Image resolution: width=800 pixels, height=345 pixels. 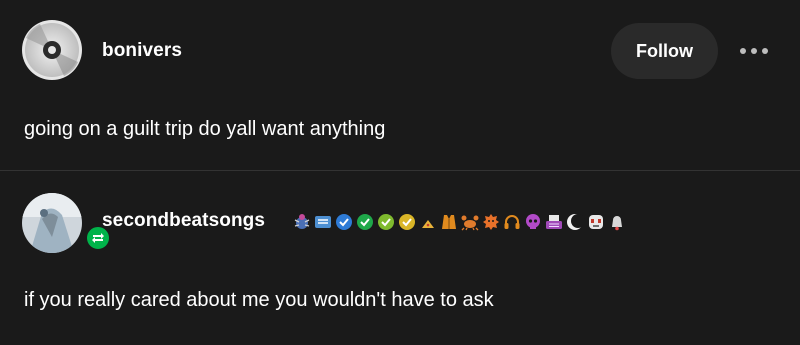 I want to click on pizza-badge-icon, so click(x=428, y=224).